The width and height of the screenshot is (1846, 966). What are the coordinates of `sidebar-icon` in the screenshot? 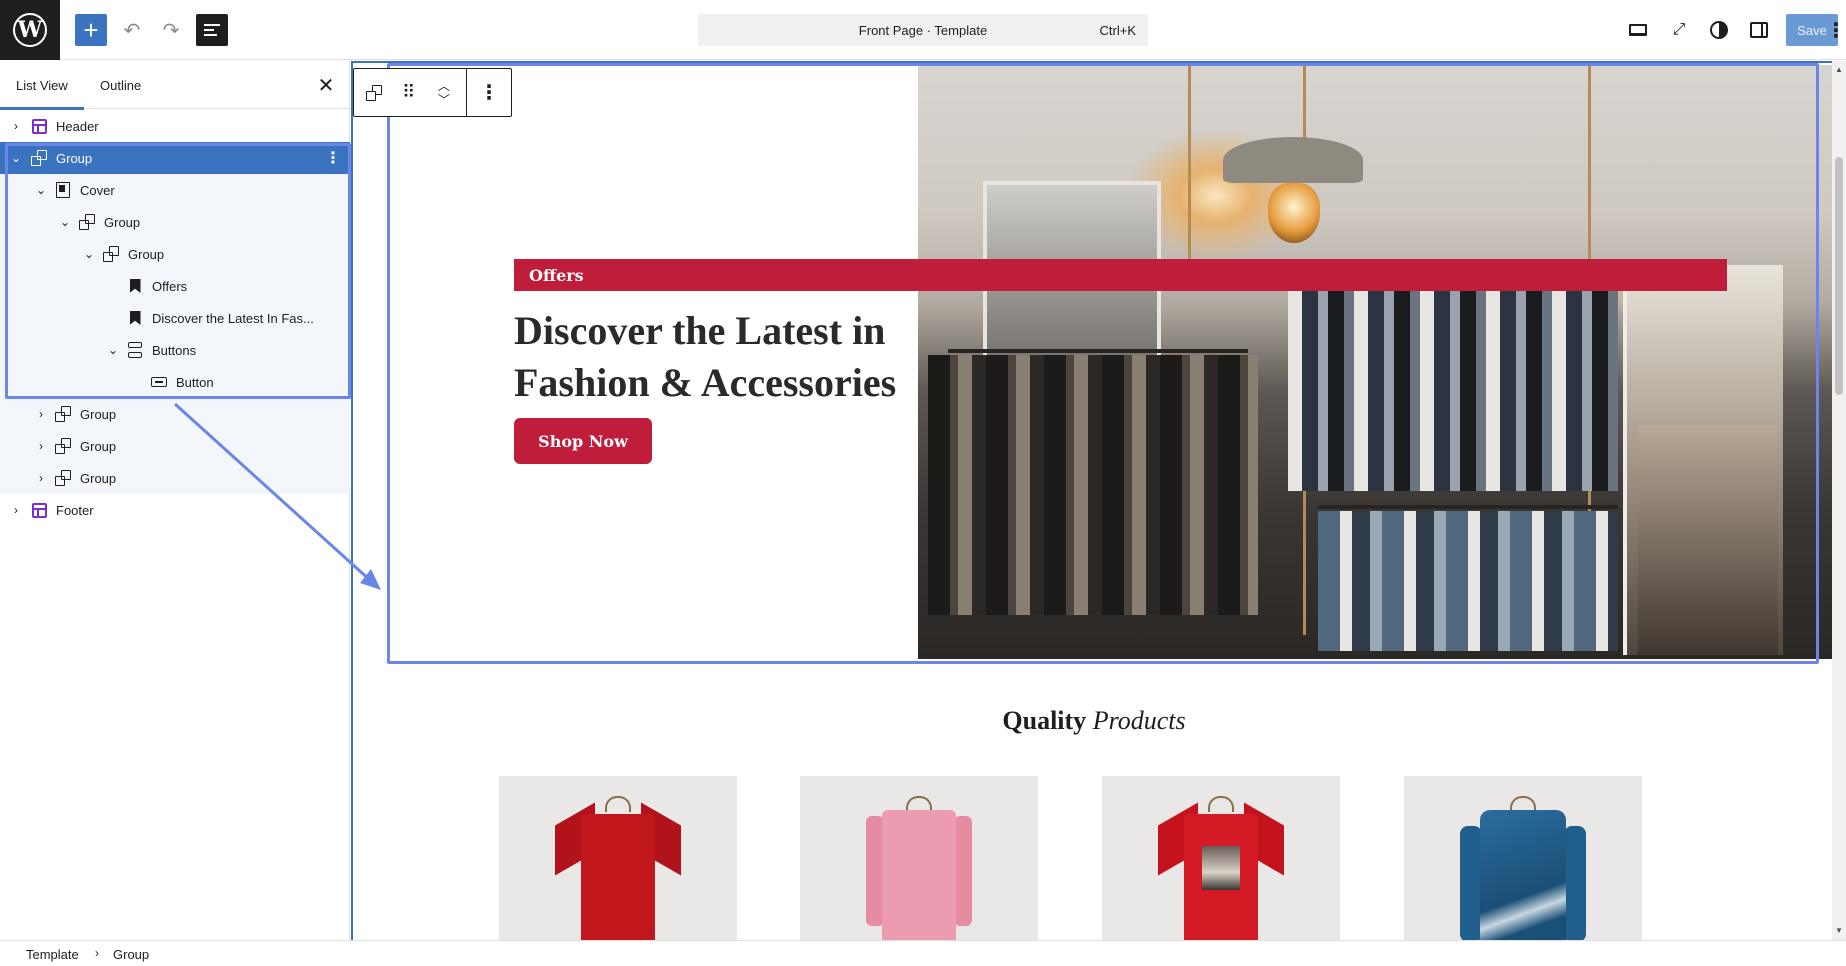 It's located at (1759, 30).